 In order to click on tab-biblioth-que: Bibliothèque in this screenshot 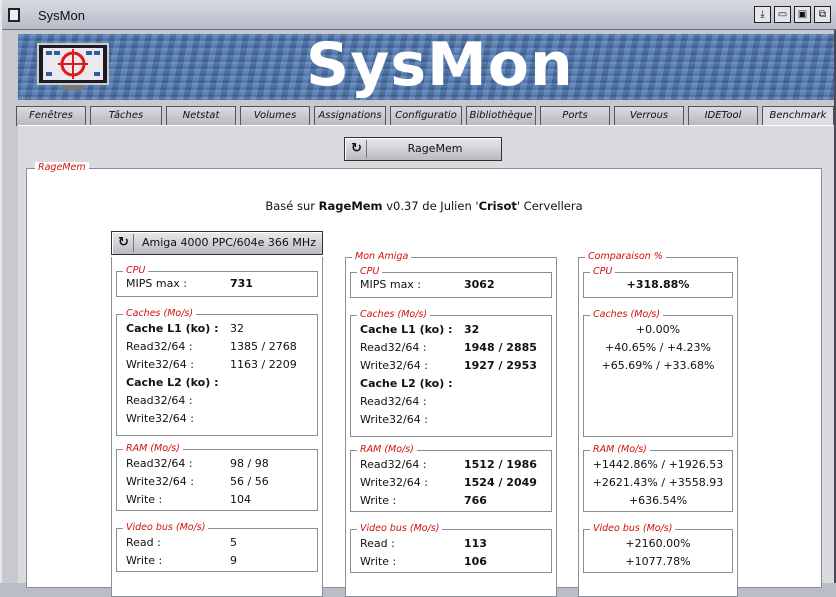, I will do `click(501, 116)`.